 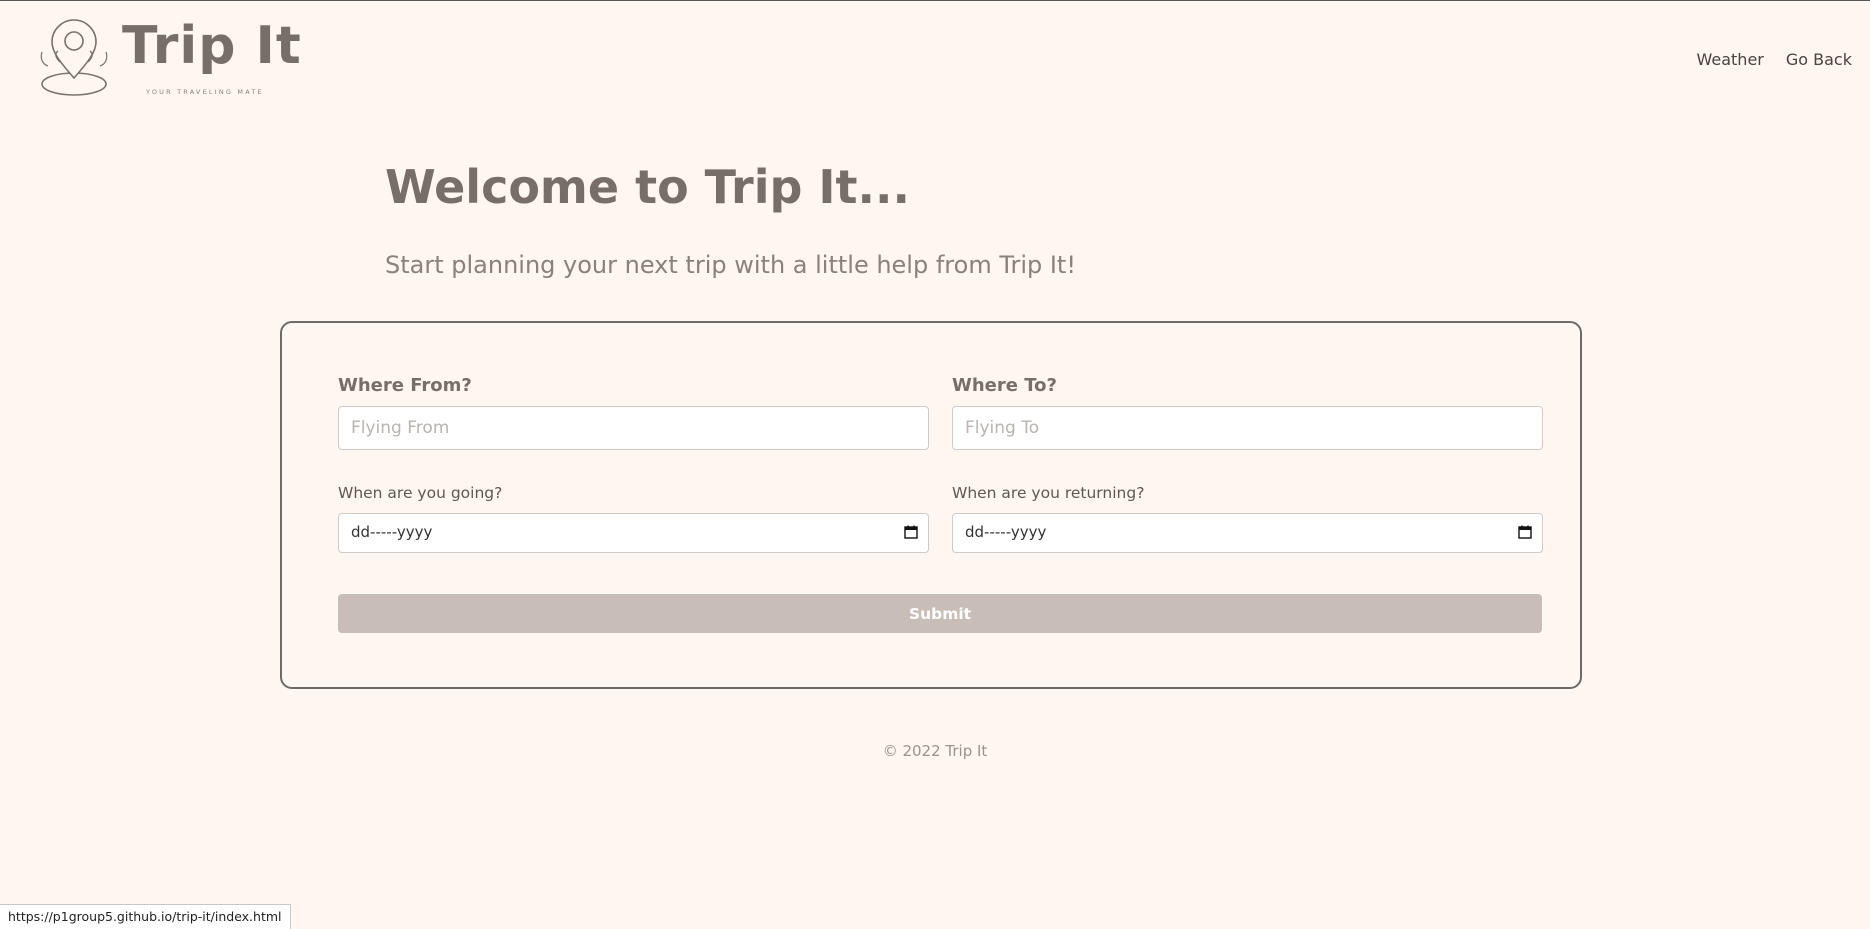 What do you see at coordinates (205, 92) in the screenshot?
I see `brand-tagline: YOUR TRAVELING MATE` at bounding box center [205, 92].